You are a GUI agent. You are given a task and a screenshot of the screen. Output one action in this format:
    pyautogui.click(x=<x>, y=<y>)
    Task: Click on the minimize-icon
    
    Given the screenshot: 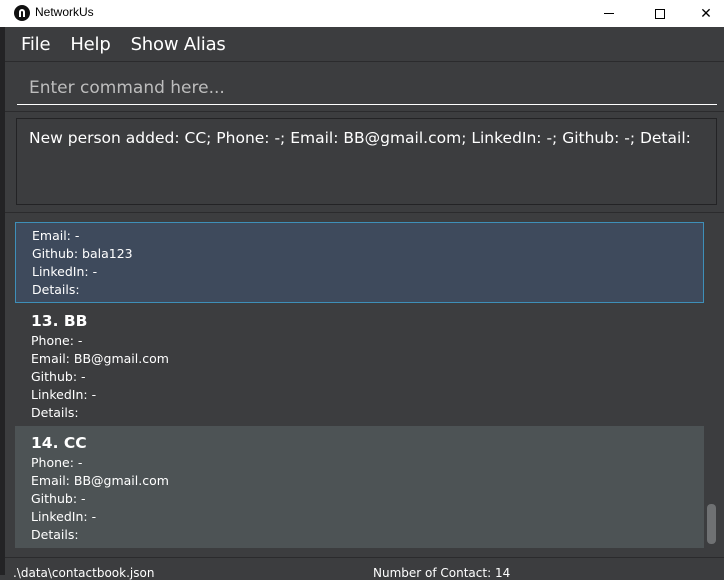 What is the action you would take?
    pyautogui.click(x=609, y=13)
    